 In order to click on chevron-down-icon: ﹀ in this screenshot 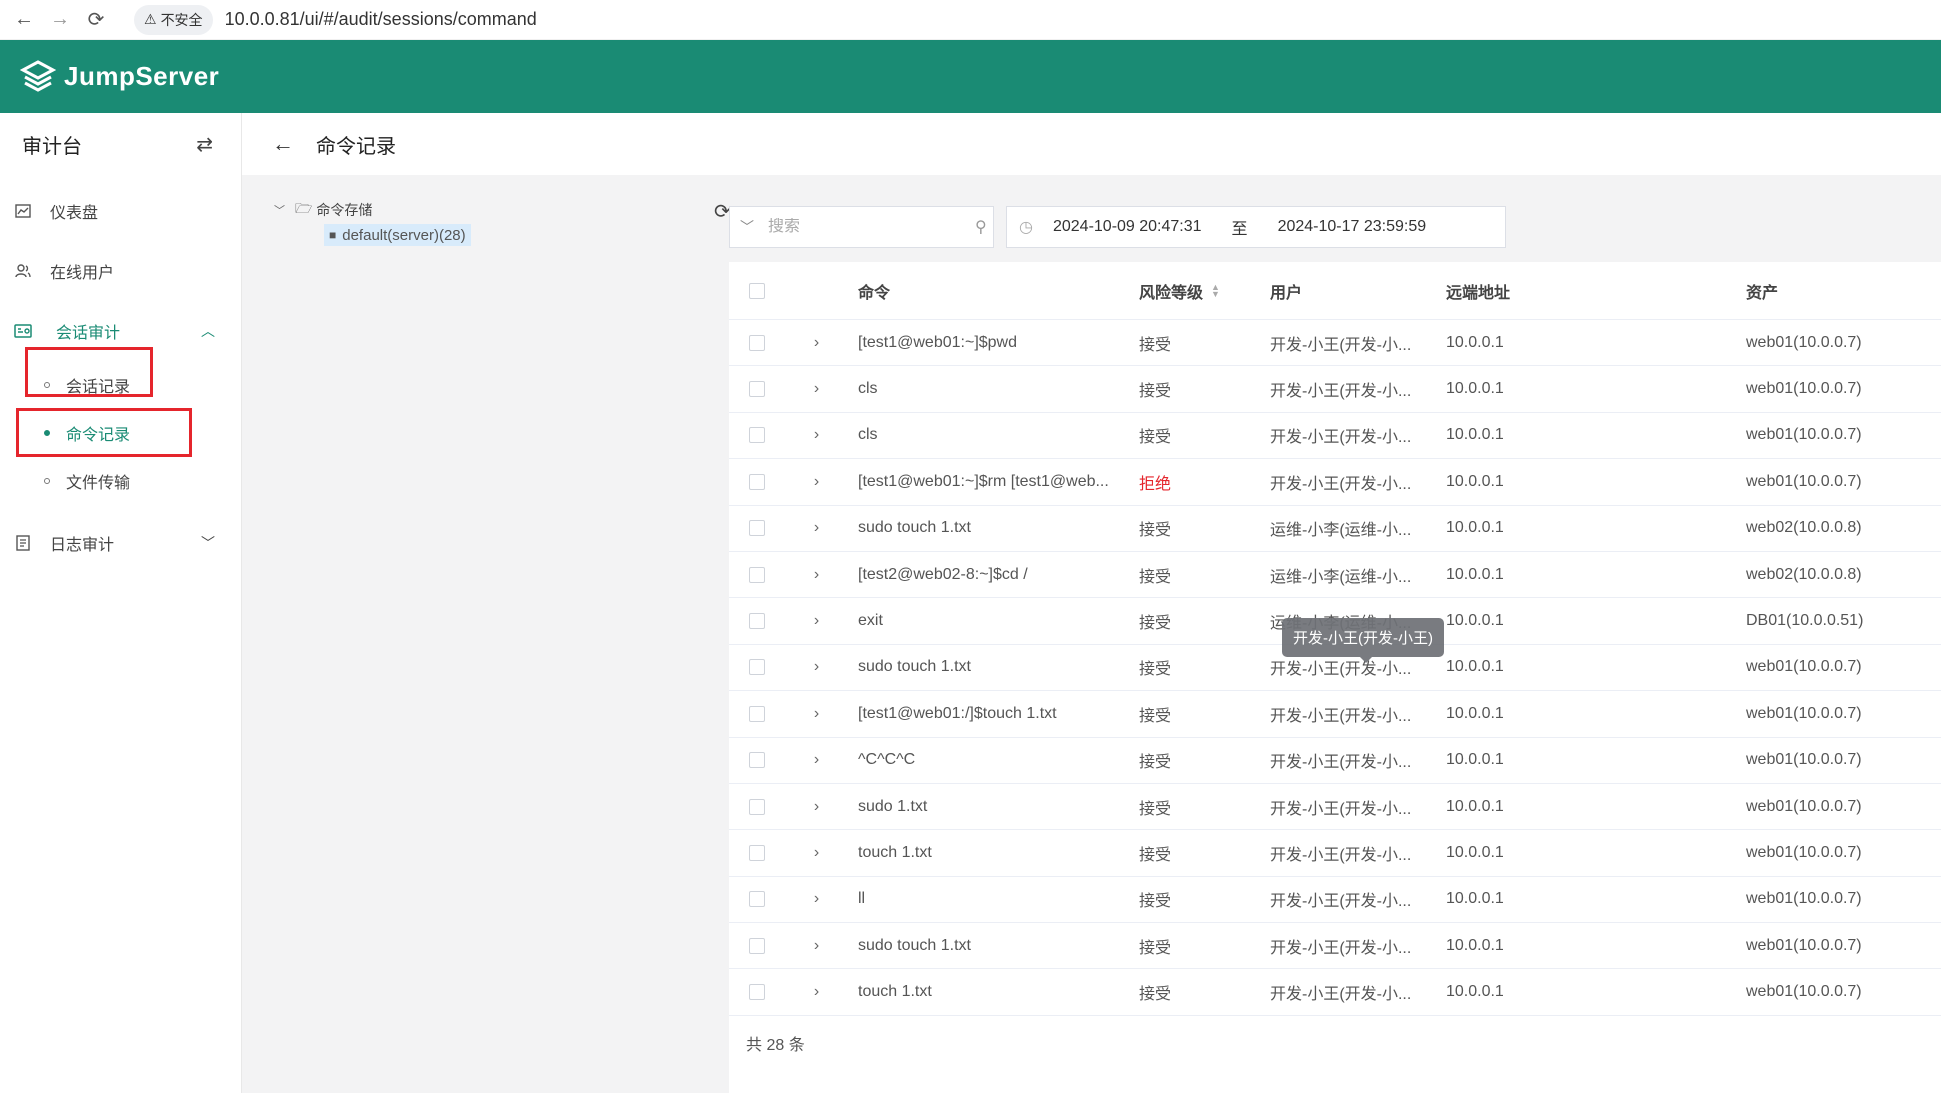, I will do `click(747, 227)`.